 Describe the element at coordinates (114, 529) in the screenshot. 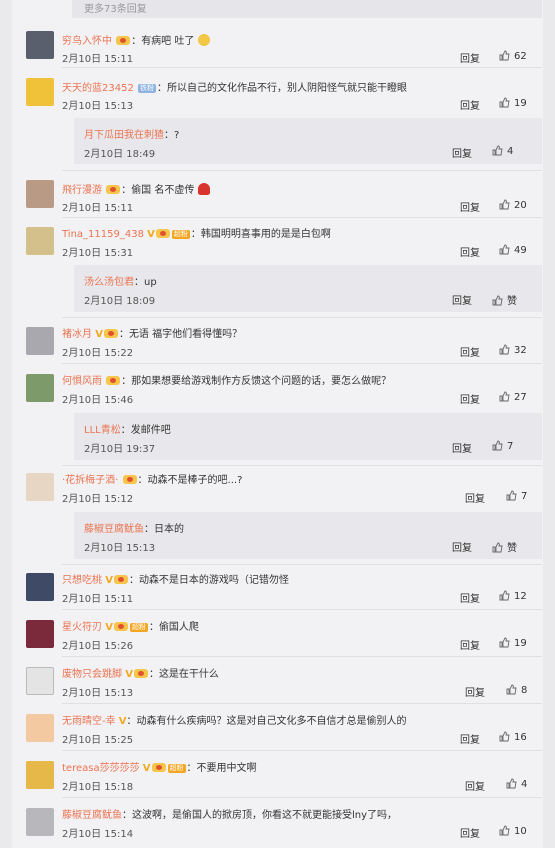

I see `subreply-username: 藤椒豆腐鱿鱼` at that location.